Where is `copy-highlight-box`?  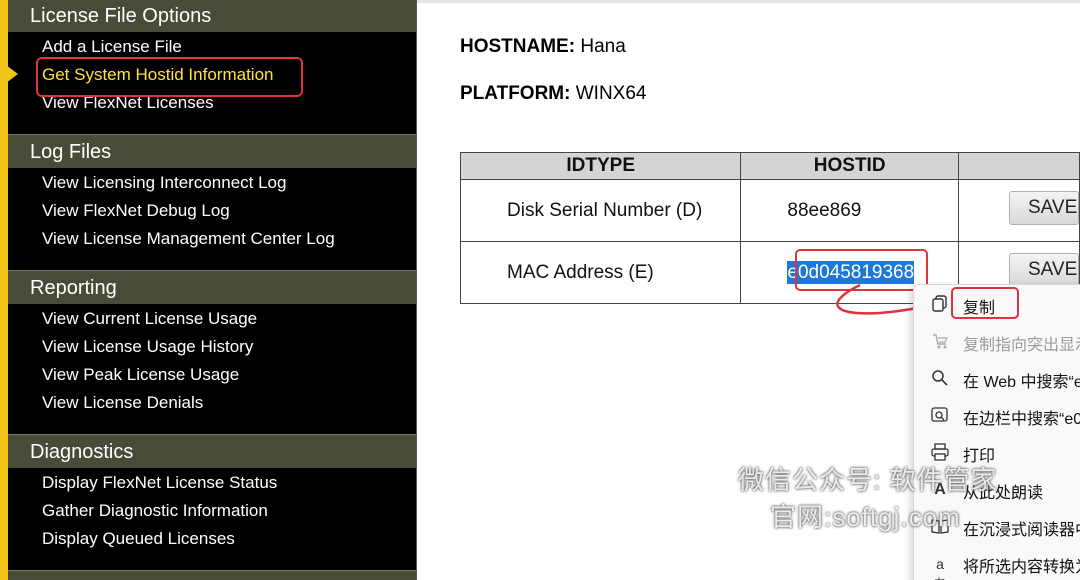 copy-highlight-box is located at coordinates (985, 303).